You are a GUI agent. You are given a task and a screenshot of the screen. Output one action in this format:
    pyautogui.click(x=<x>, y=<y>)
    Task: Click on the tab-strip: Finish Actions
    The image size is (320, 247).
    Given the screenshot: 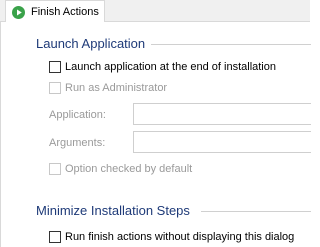 What is the action you would take?
    pyautogui.click(x=155, y=11)
    